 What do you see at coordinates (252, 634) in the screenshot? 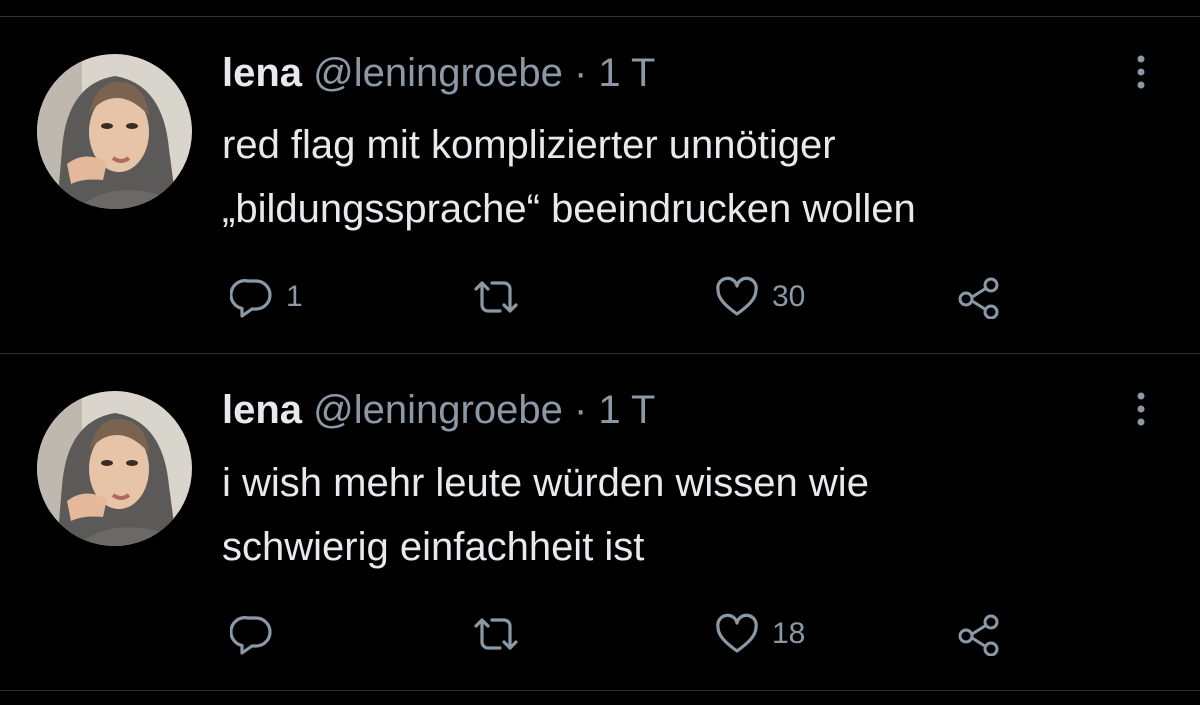
I see `reply-icon` at bounding box center [252, 634].